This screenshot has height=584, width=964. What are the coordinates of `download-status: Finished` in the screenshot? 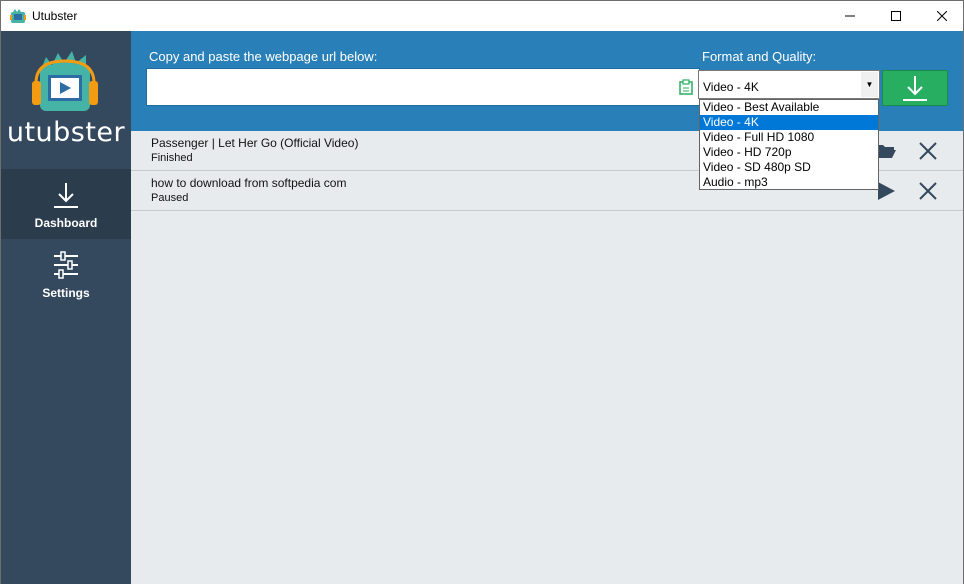 It's located at (172, 158).